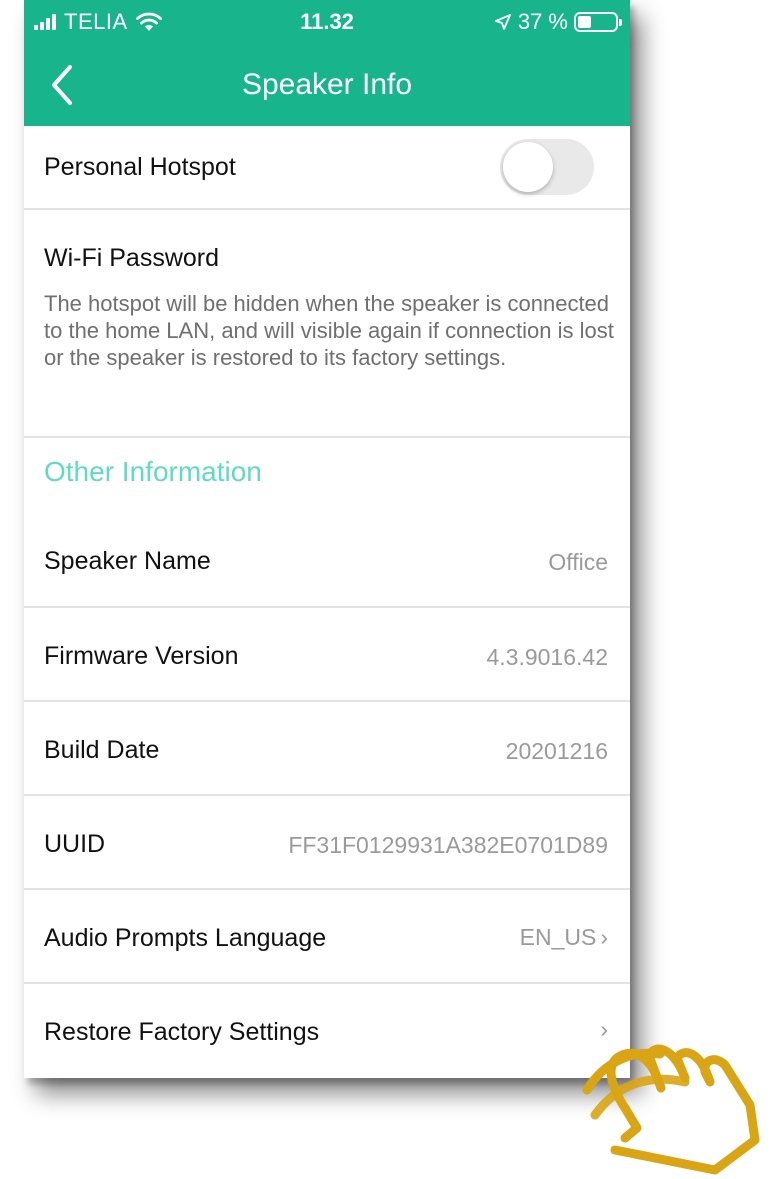 The height and width of the screenshot is (1179, 771). Describe the element at coordinates (528, 167) in the screenshot. I see `toggle-knob` at that location.